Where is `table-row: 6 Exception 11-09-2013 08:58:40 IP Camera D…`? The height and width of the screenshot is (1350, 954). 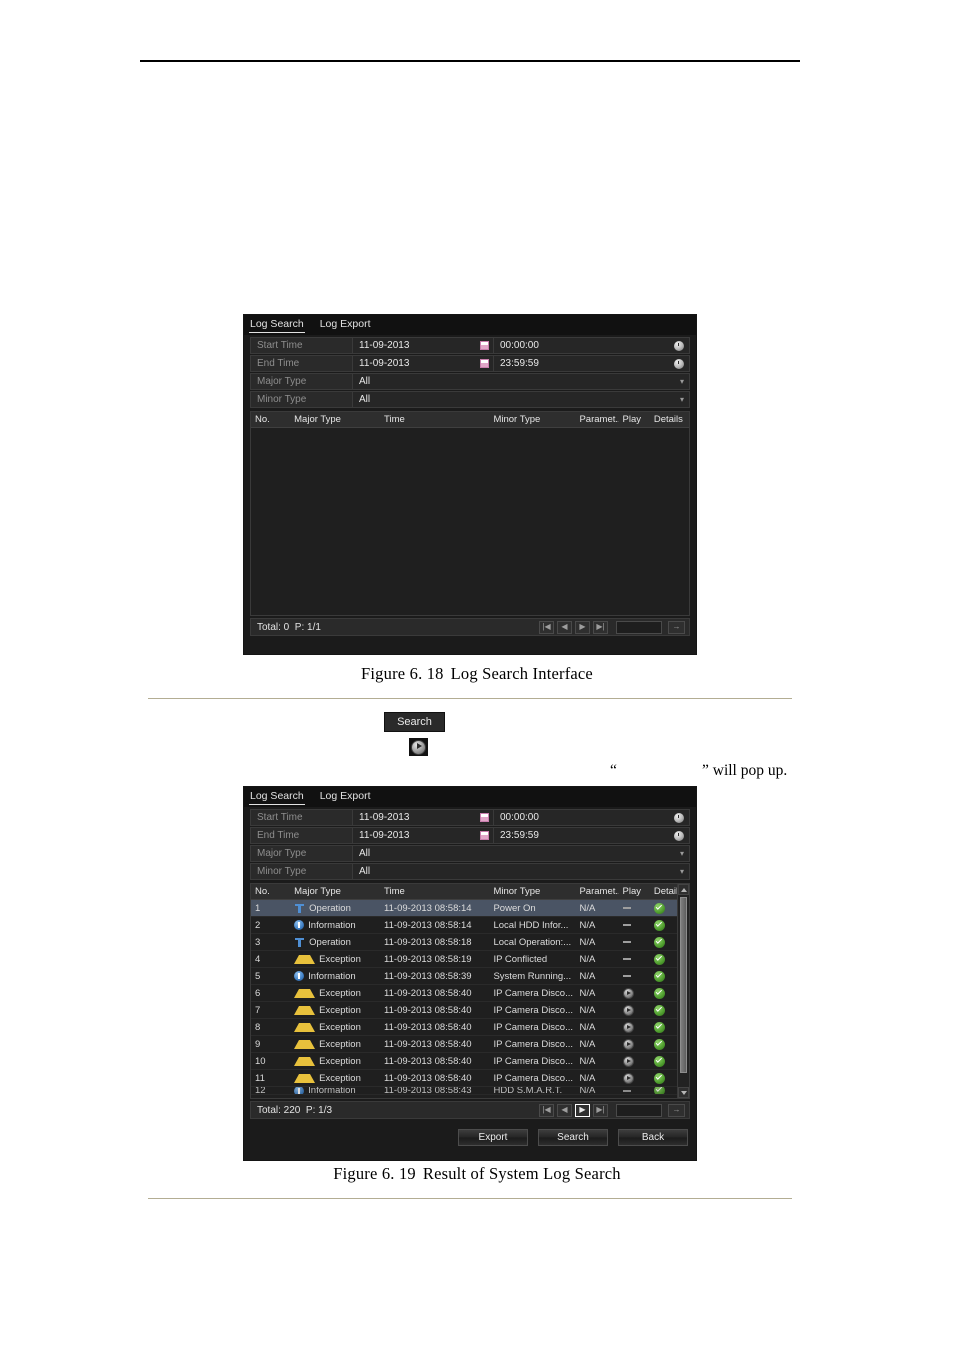 table-row: 6 Exception 11-09-2013 08:58:40 IP Camera D… is located at coordinates (470, 993).